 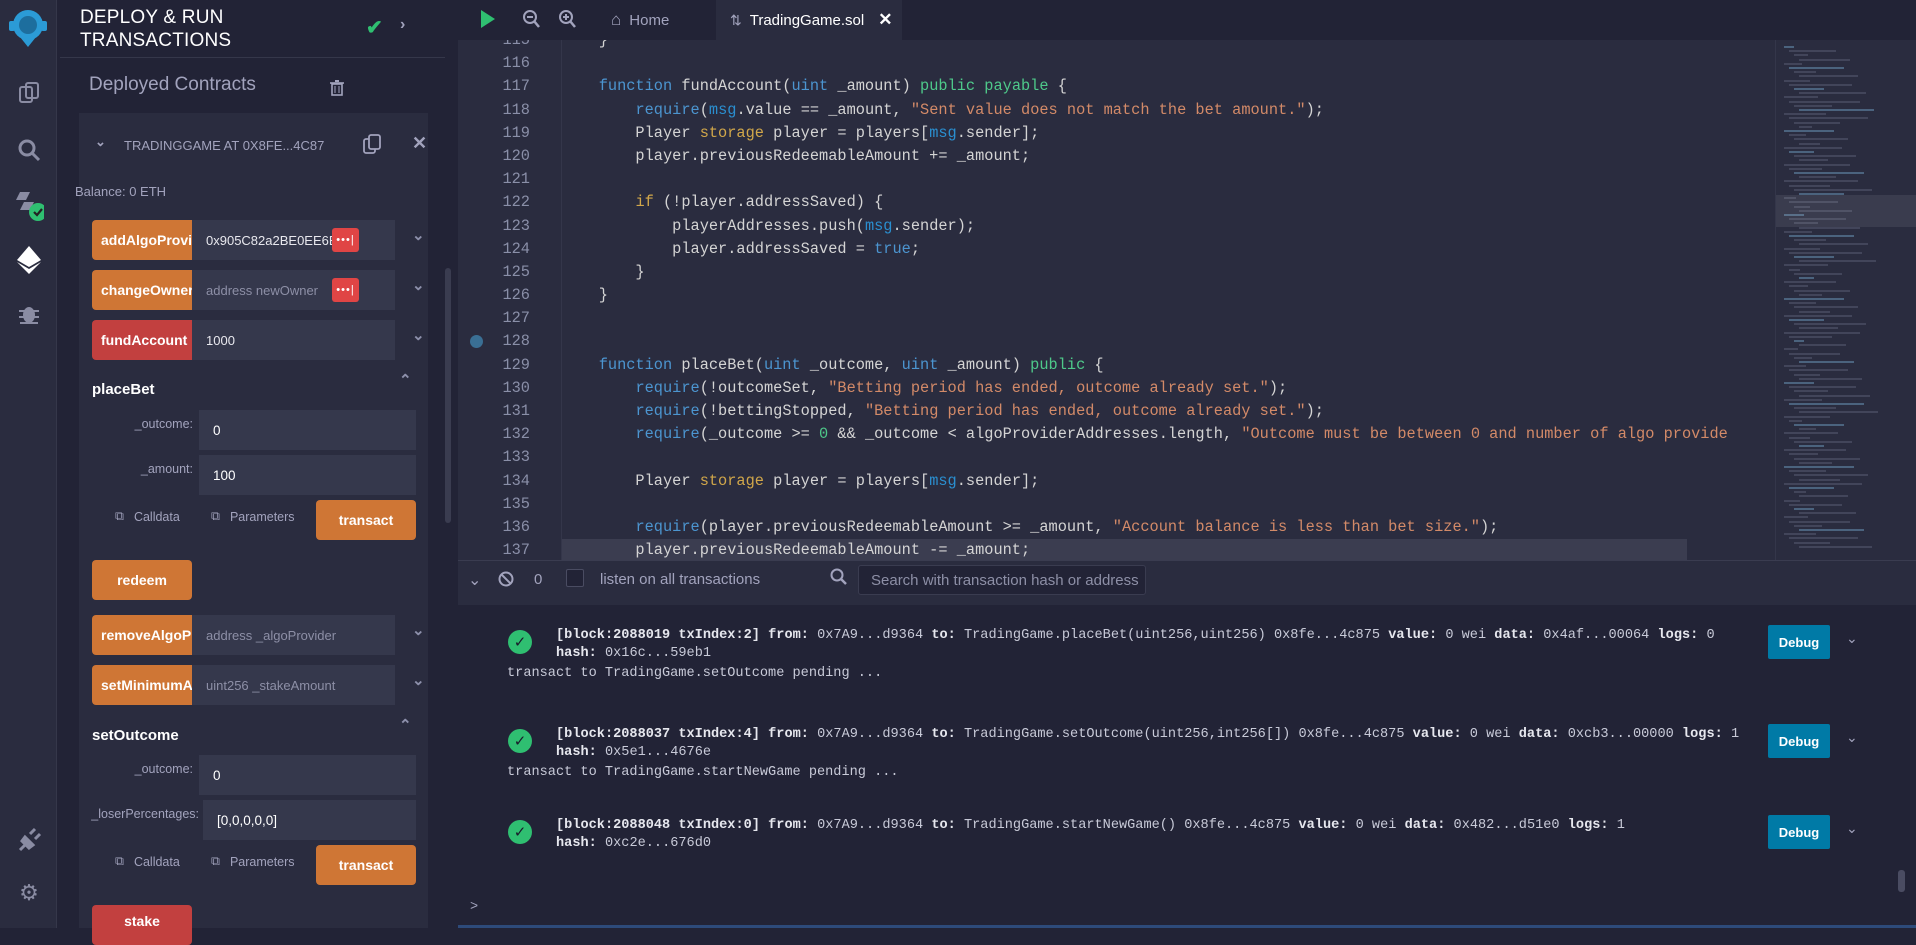 I want to click on parameters-copy-button: ⧉ Parameters, so click(x=253, y=861).